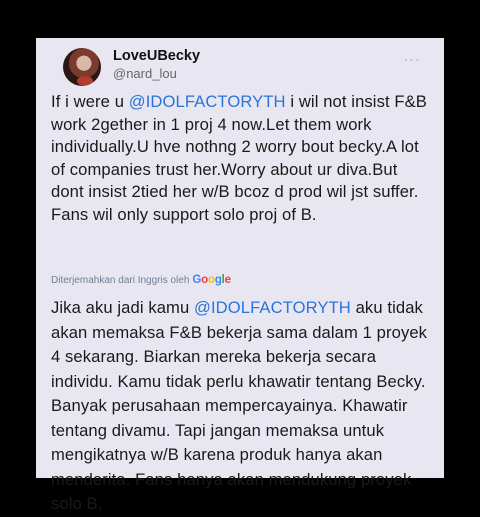  Describe the element at coordinates (82, 67) in the screenshot. I see `avatar` at that location.